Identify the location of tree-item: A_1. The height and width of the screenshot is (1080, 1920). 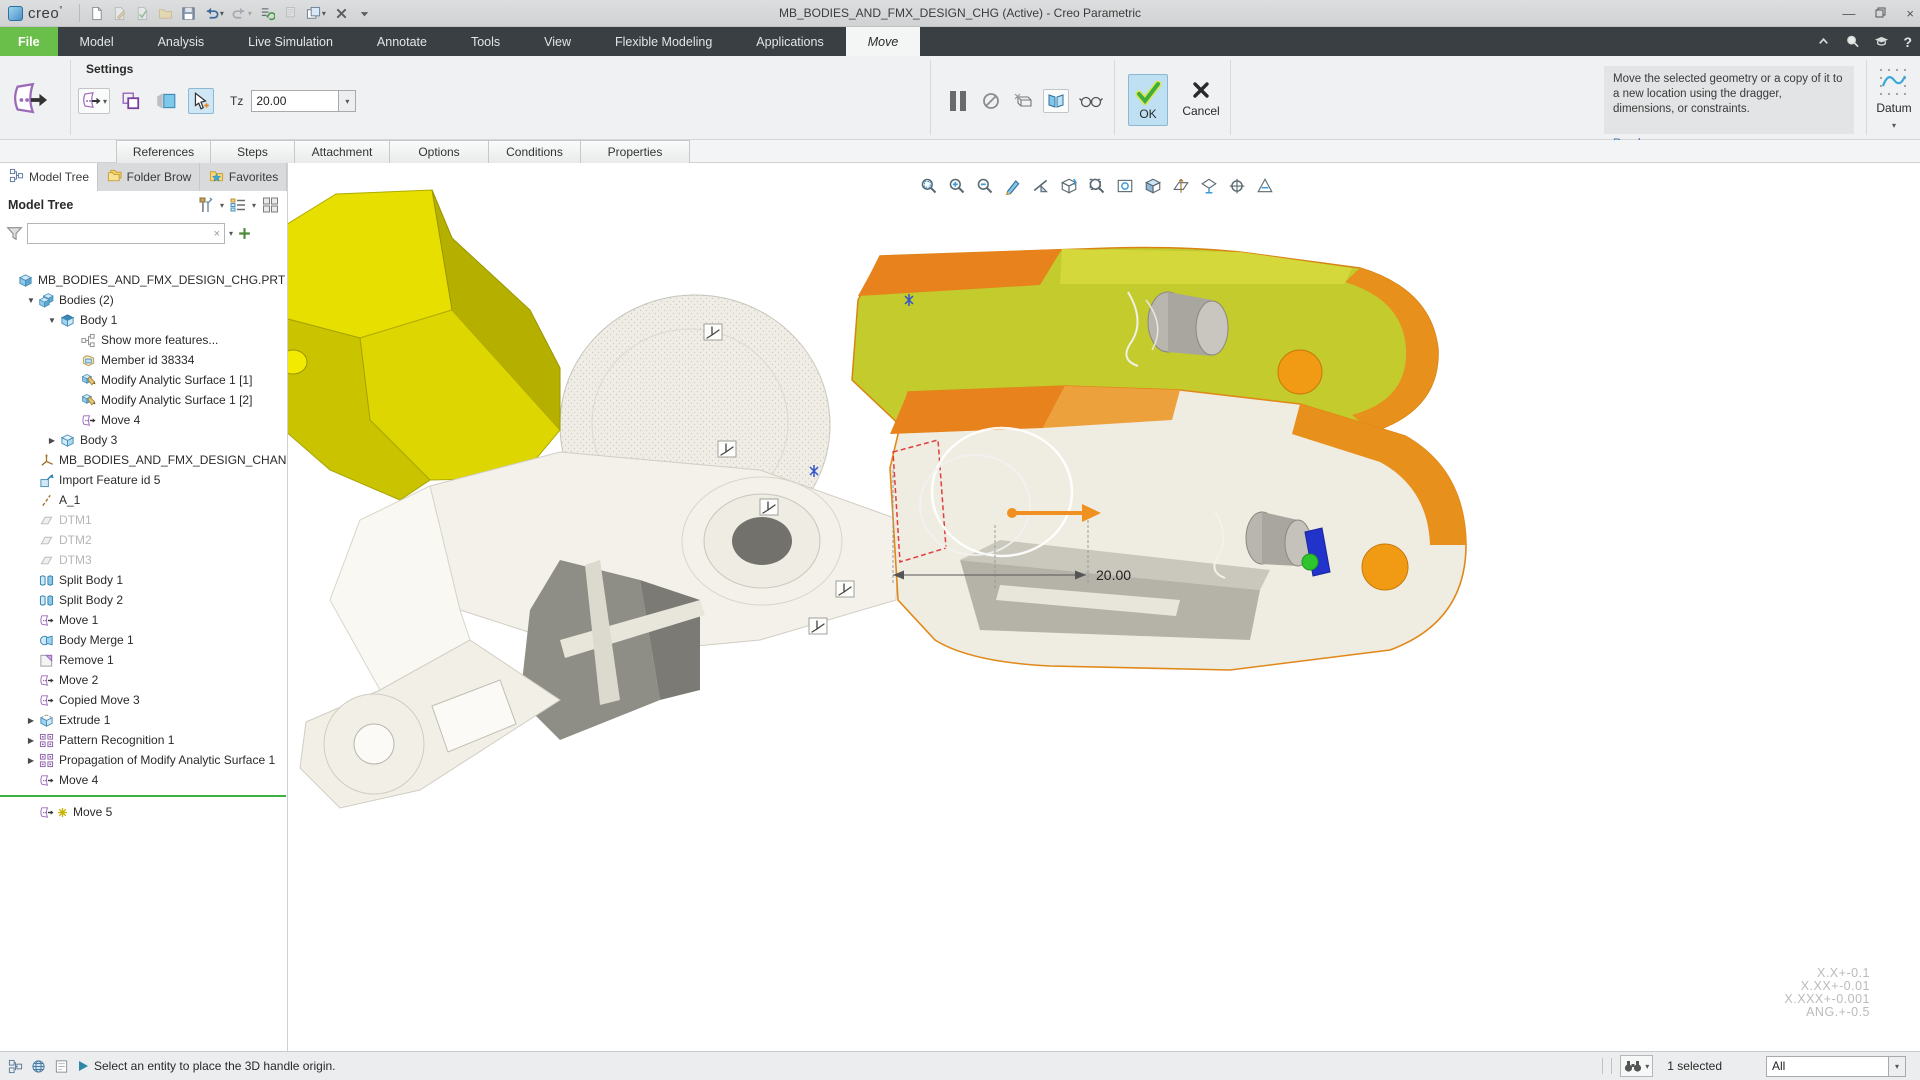
(143, 500).